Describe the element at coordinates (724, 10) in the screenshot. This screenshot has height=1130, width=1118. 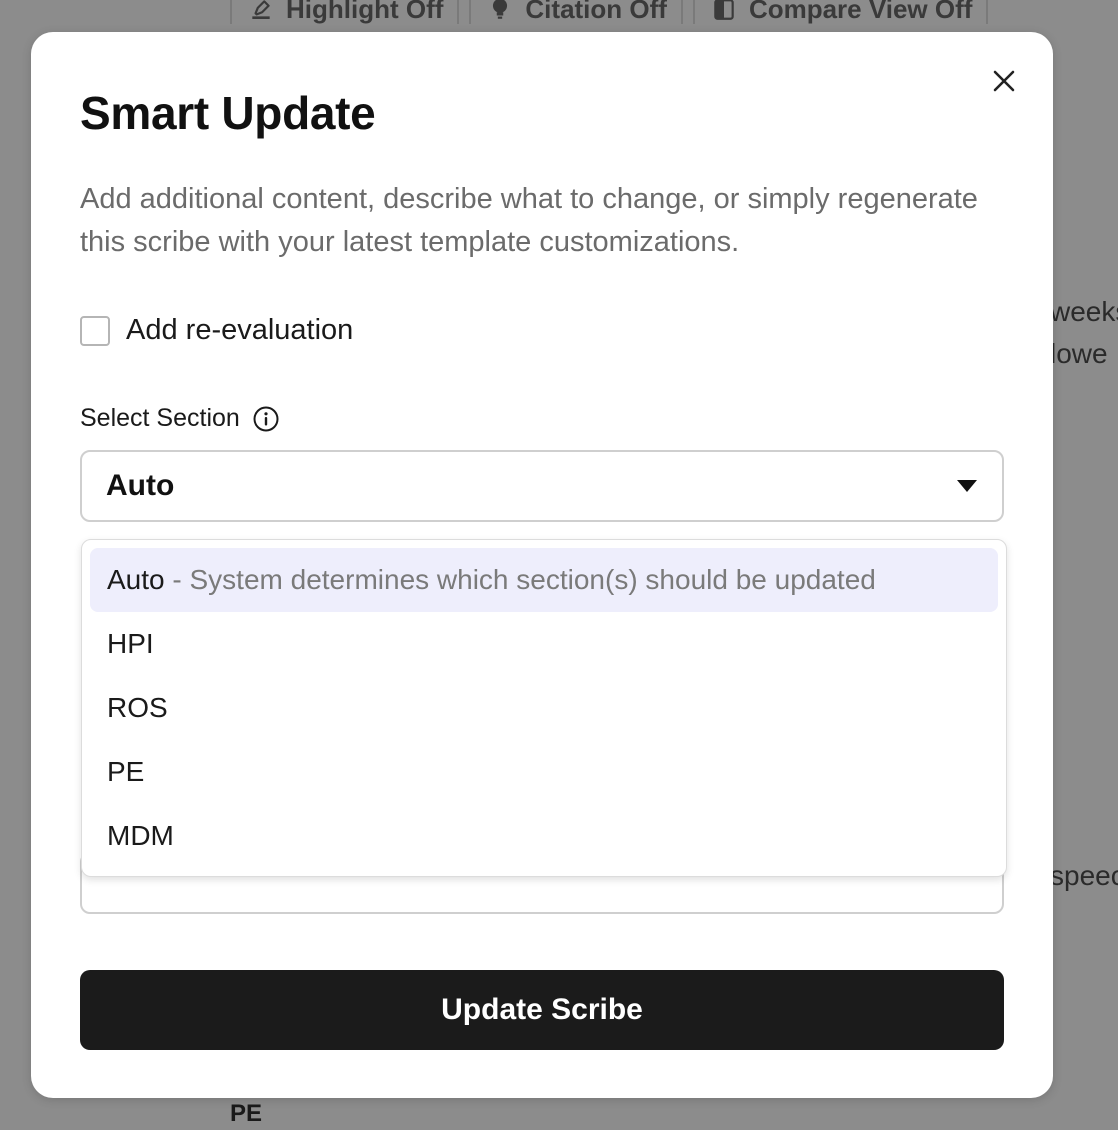
I see `compare-icon` at that location.